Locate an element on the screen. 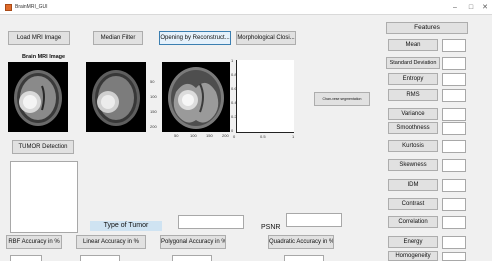 The width and height of the screenshot is (492, 261). feature-contrast-value is located at coordinates (454, 204).